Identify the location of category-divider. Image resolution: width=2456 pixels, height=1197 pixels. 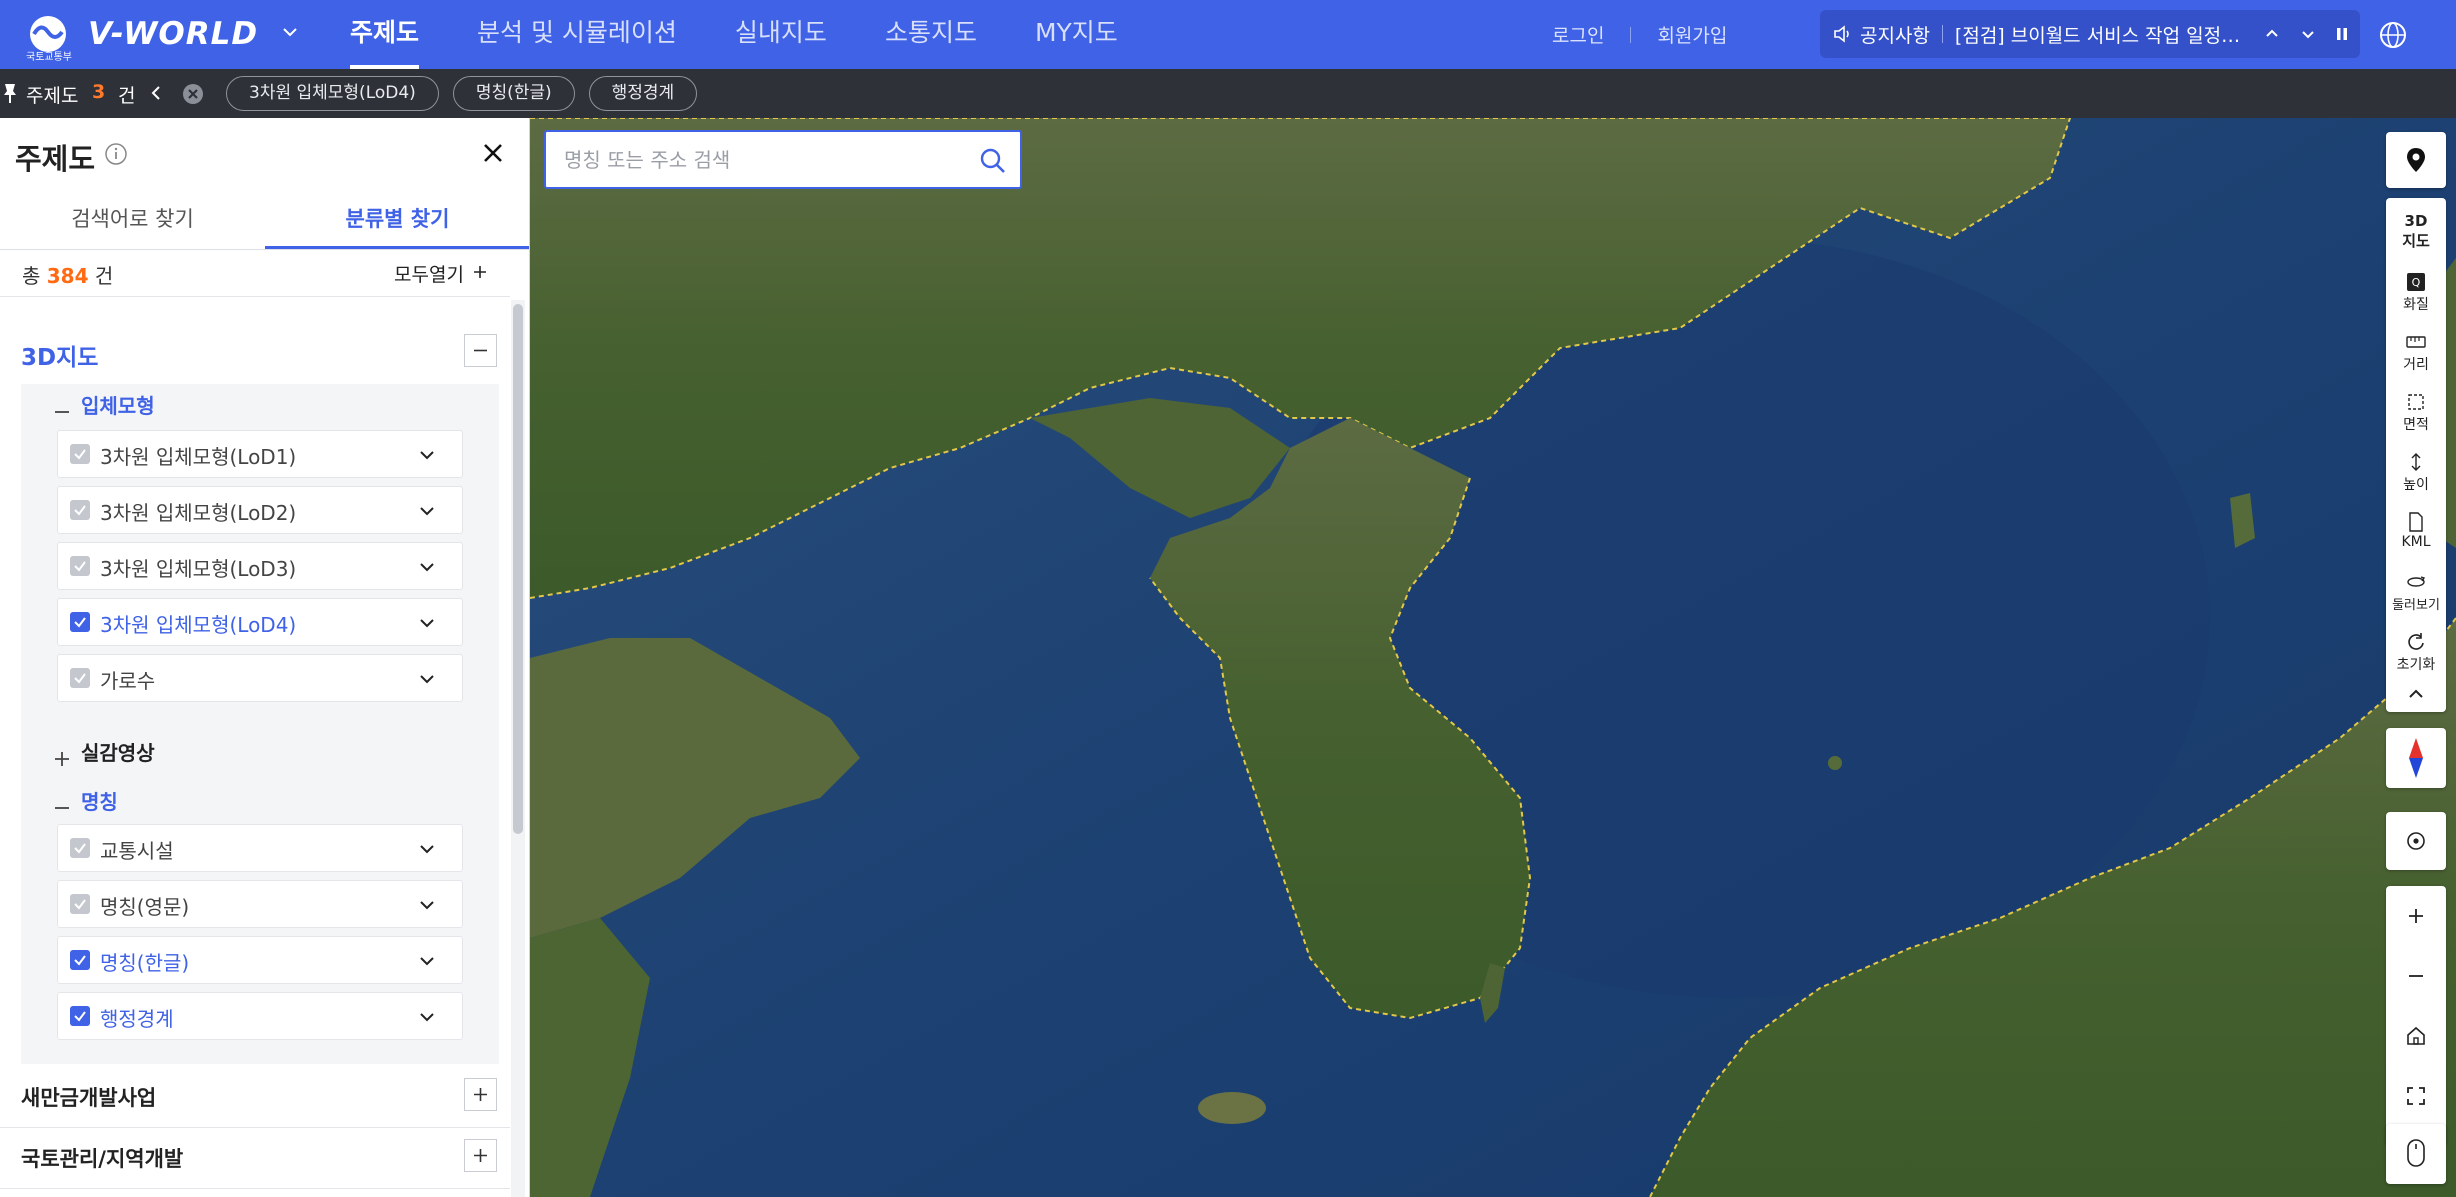
(255, 1188).